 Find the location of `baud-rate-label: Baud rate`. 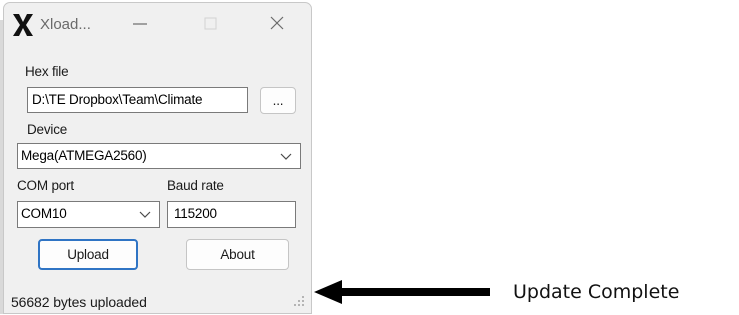

baud-rate-label: Baud rate is located at coordinates (195, 185).